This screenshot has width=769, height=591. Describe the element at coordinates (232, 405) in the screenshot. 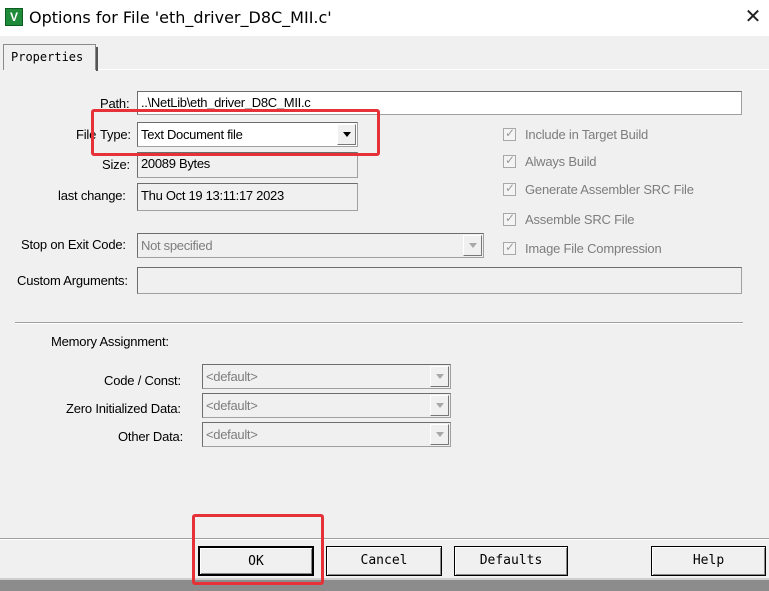

I see `zero-init-value: <default>` at that location.